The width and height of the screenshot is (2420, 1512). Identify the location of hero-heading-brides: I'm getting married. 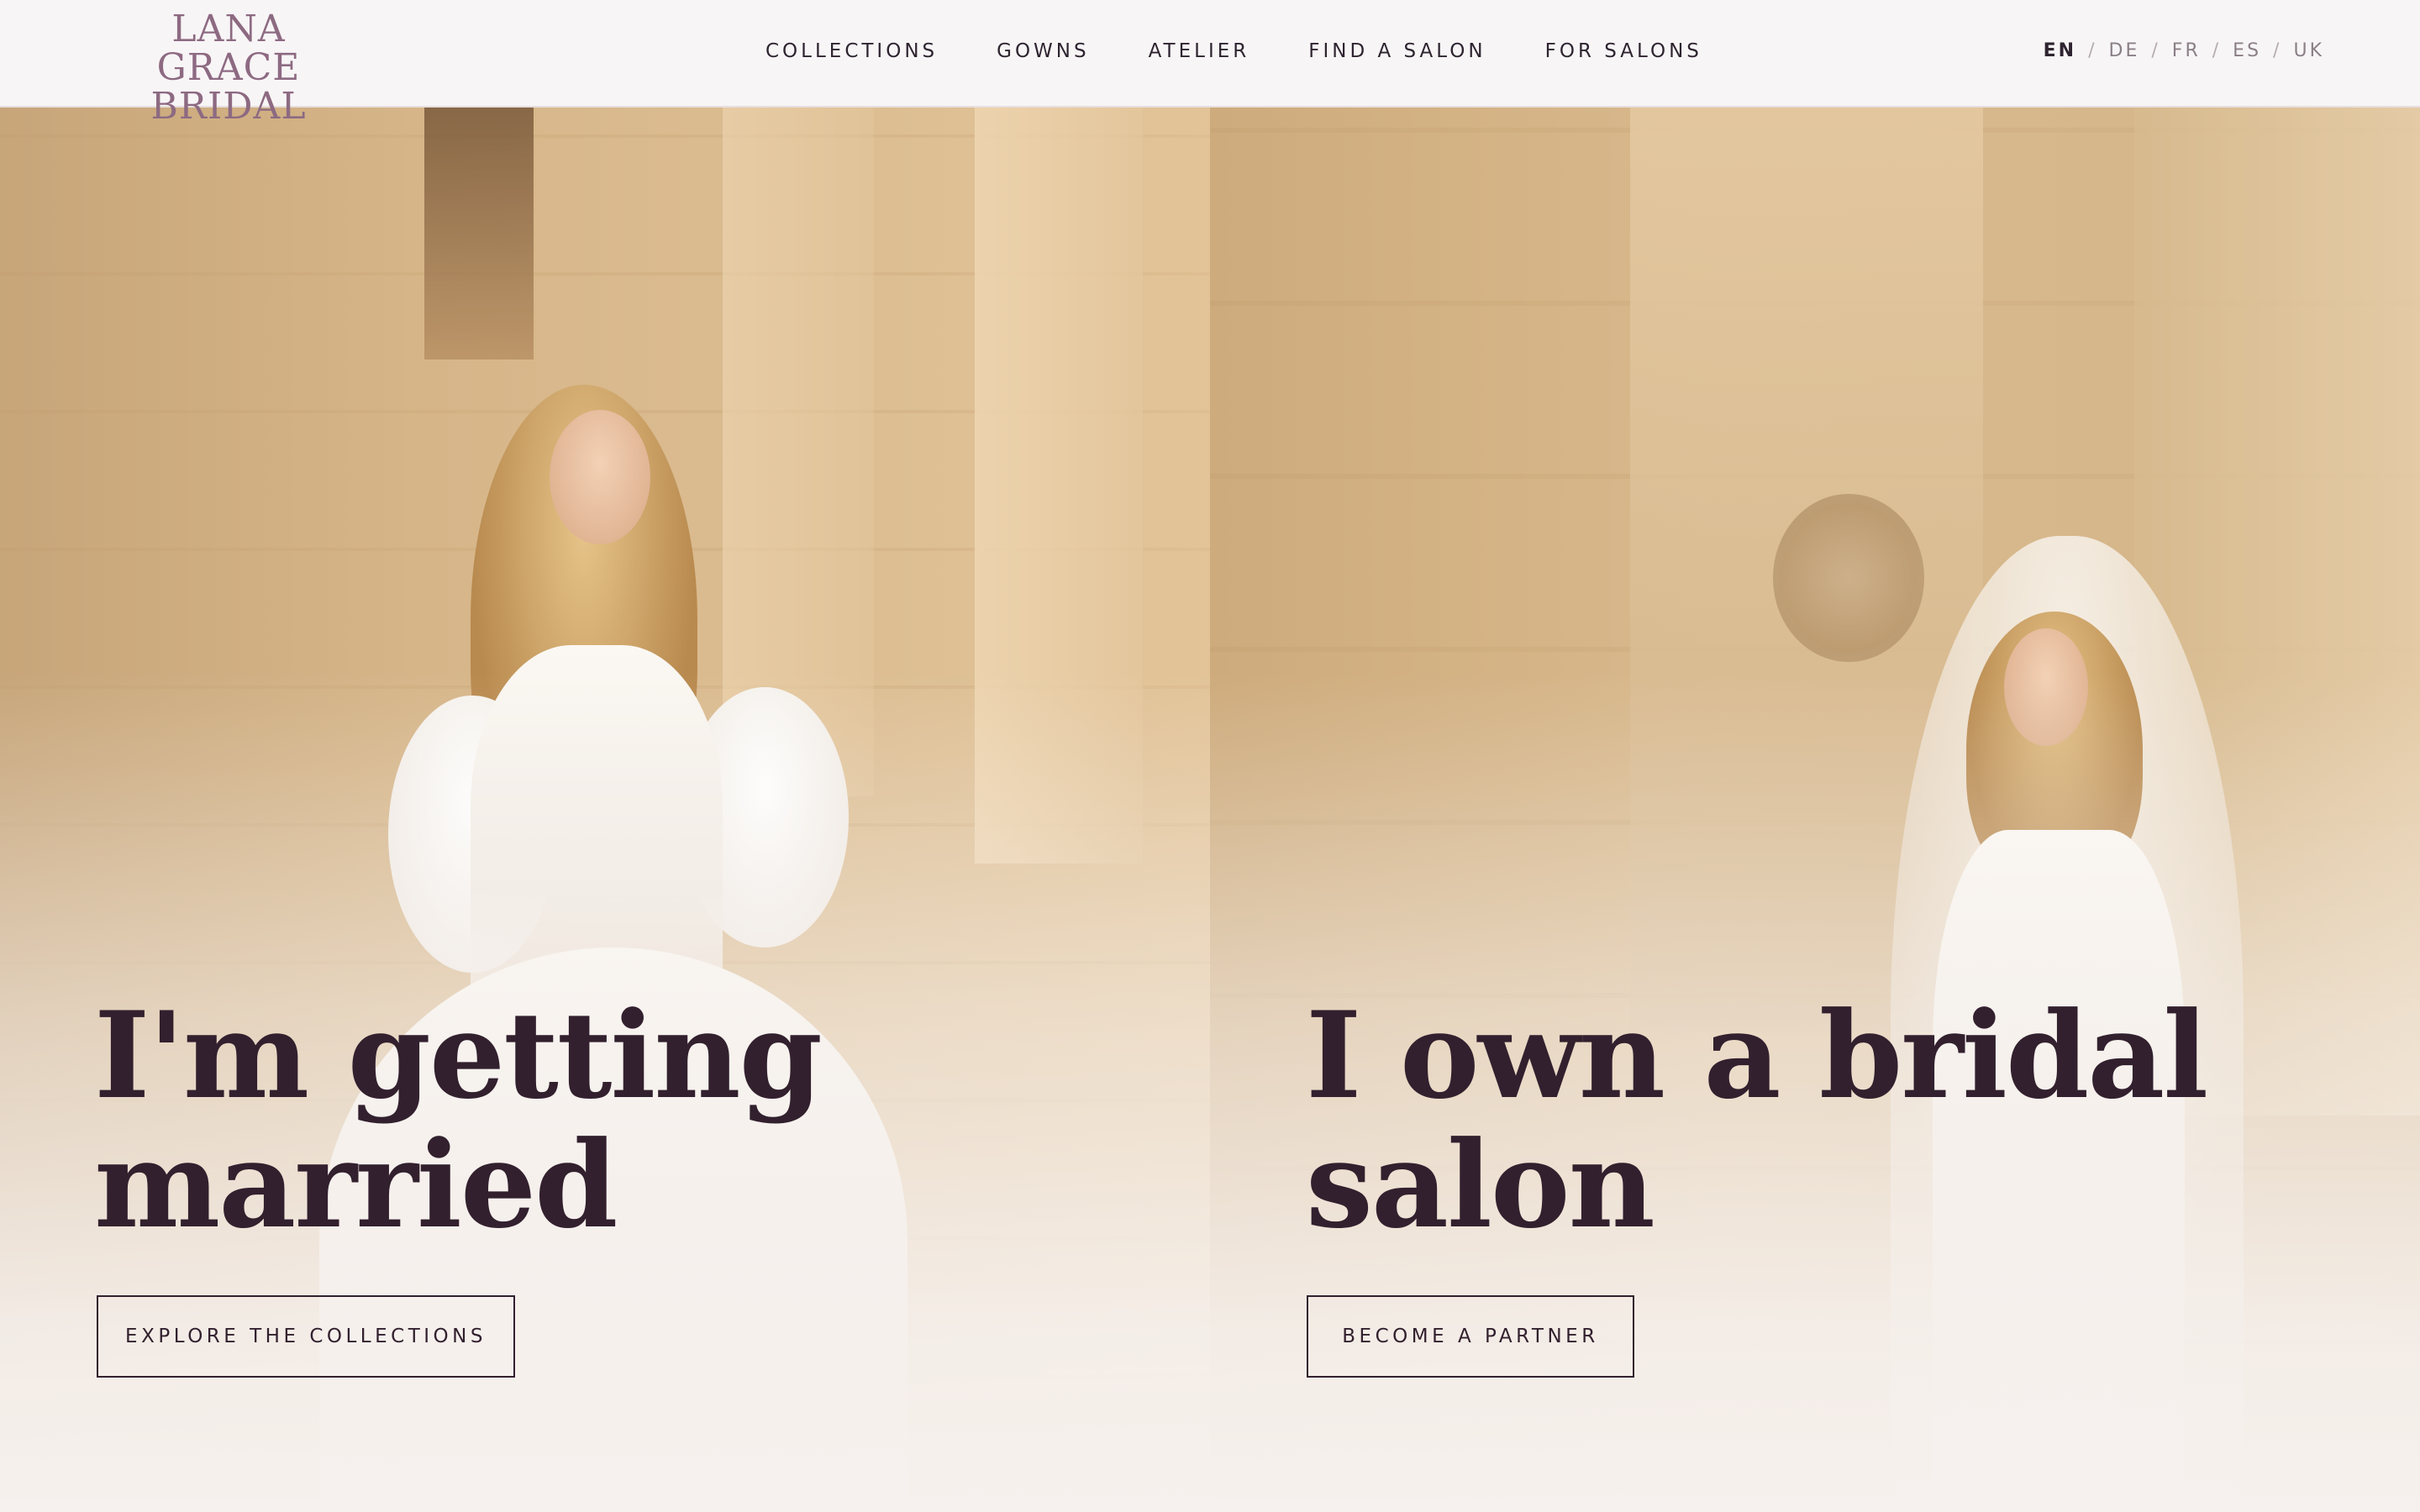
(458, 1120).